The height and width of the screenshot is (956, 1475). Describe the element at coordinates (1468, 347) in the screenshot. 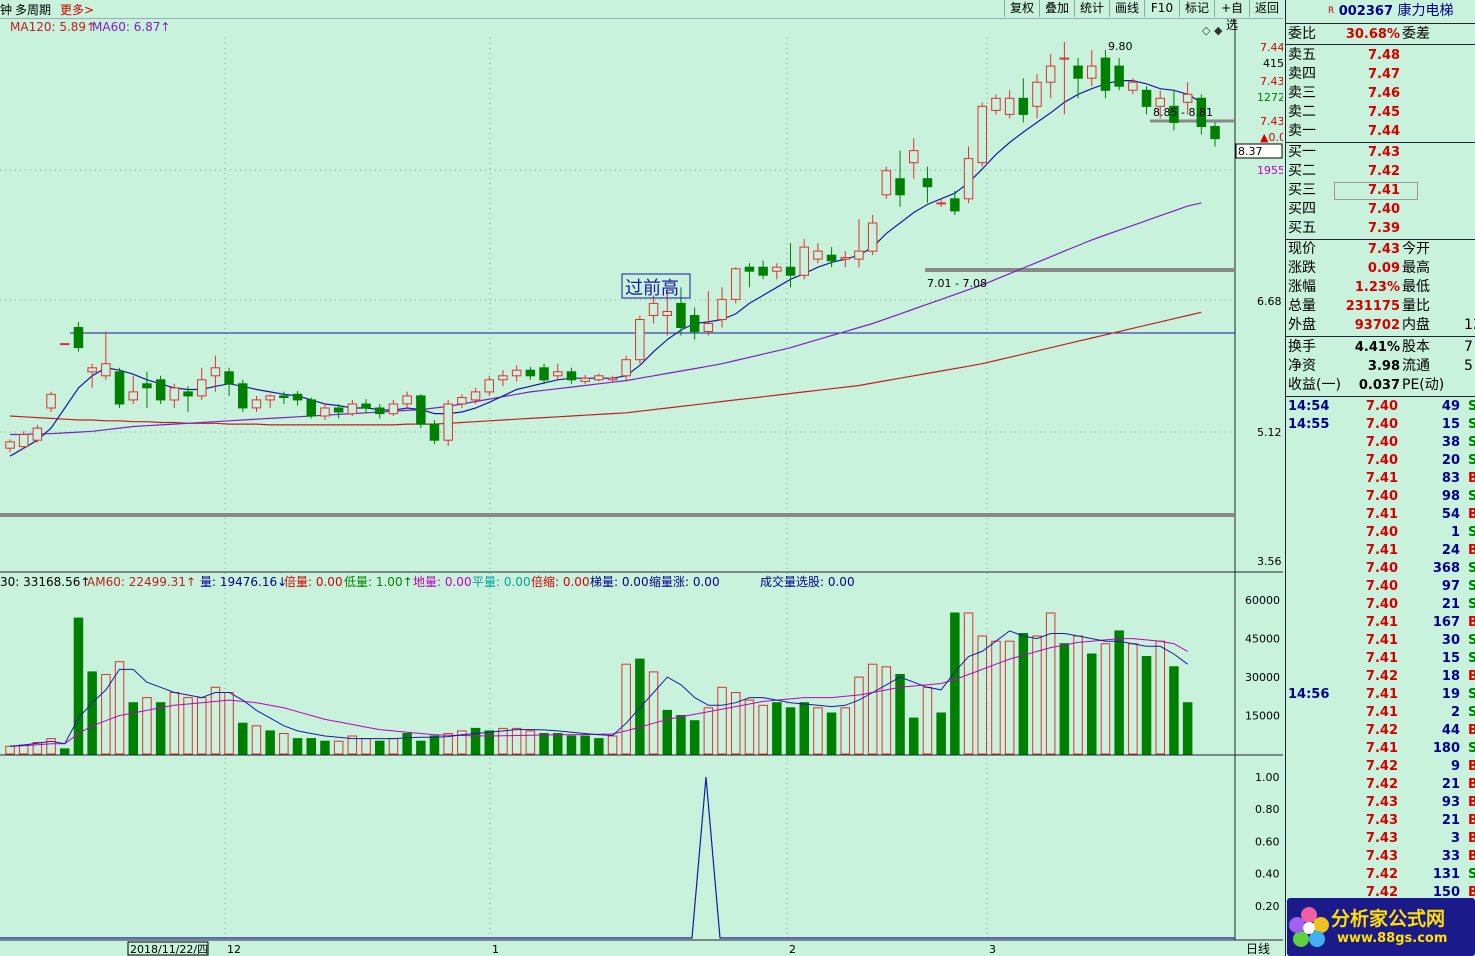

I see `fund-extra: 7` at that location.